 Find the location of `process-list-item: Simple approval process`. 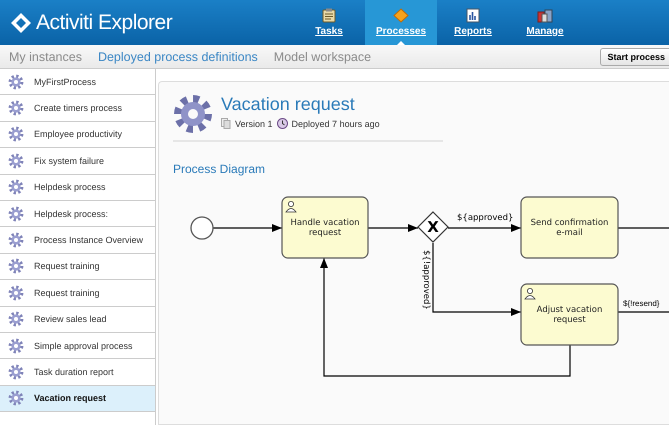

process-list-item: Simple approval process is located at coordinates (77, 346).